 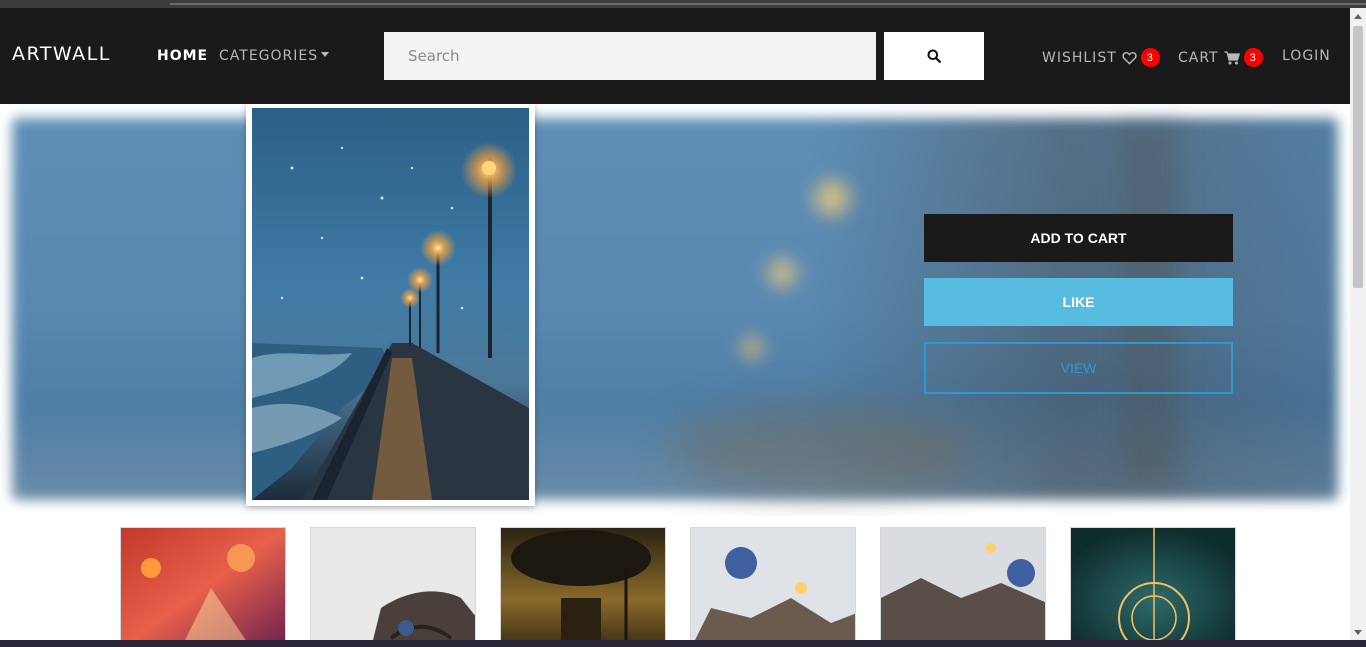 What do you see at coordinates (1358, 632) in the screenshot?
I see `scroll-down-icon` at bounding box center [1358, 632].